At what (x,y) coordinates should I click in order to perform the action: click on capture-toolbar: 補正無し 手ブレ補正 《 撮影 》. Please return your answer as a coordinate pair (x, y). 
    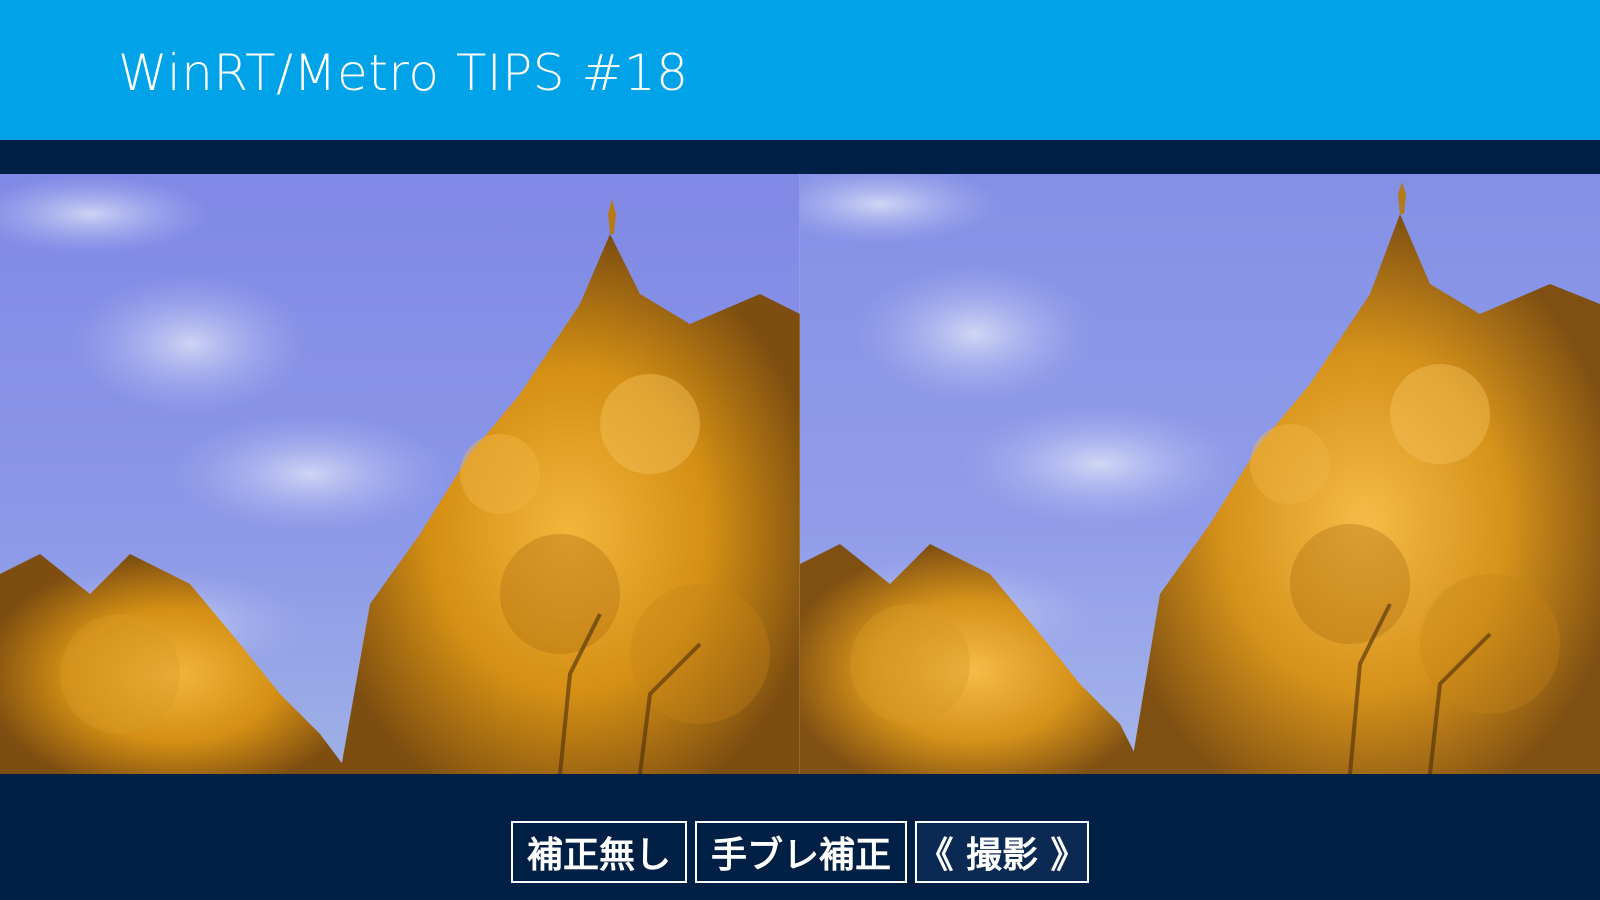
    Looking at the image, I should click on (800, 854).